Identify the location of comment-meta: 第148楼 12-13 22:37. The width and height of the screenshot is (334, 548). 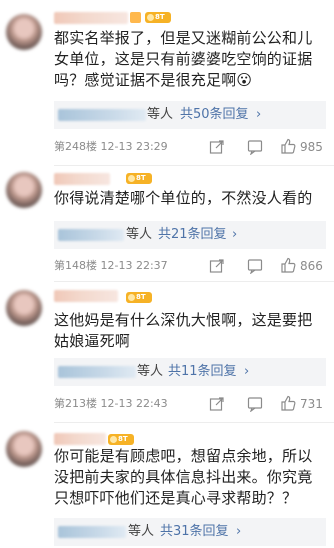
(111, 265).